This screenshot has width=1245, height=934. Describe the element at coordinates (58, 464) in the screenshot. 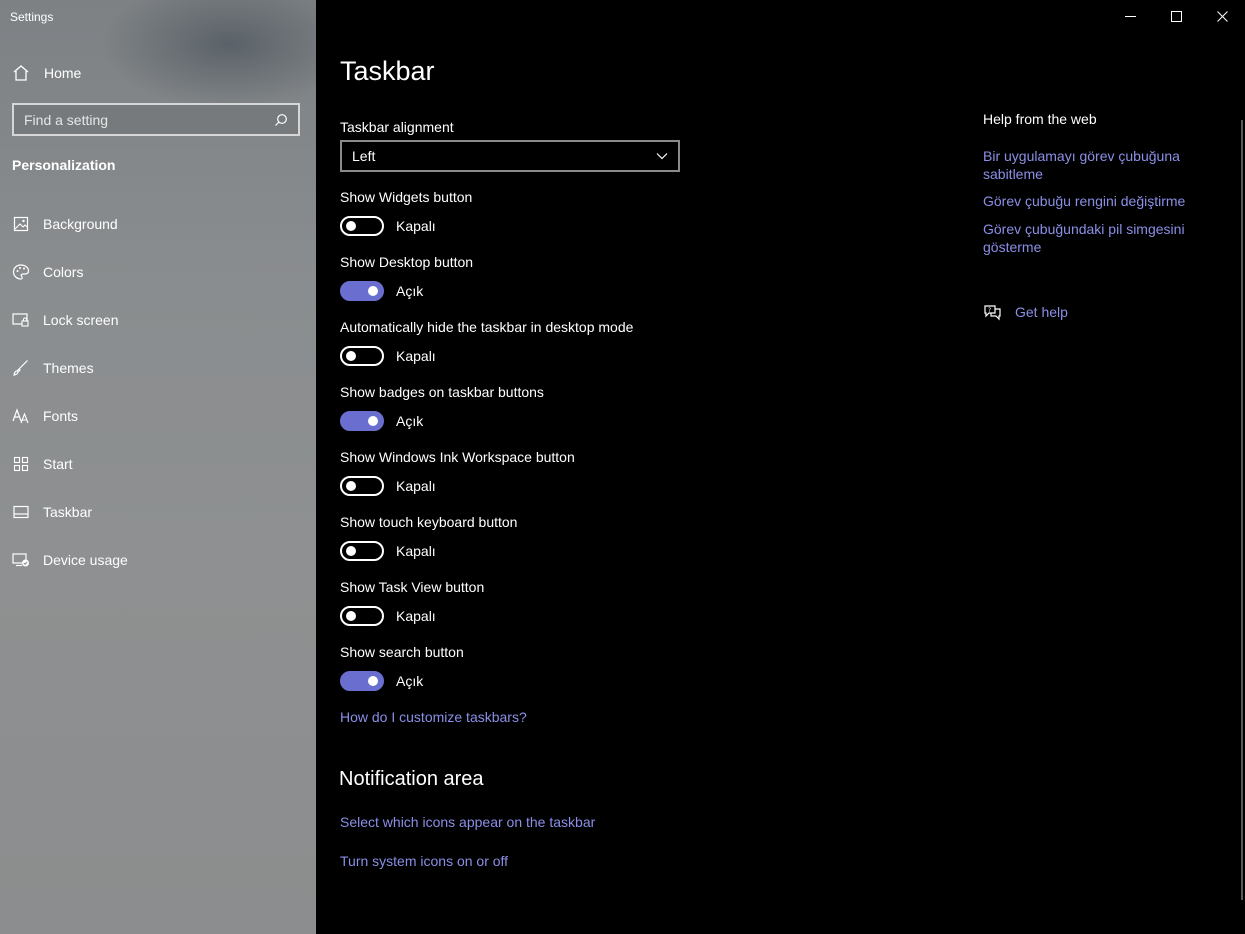

I see `sidebar-item-label: Start` at that location.